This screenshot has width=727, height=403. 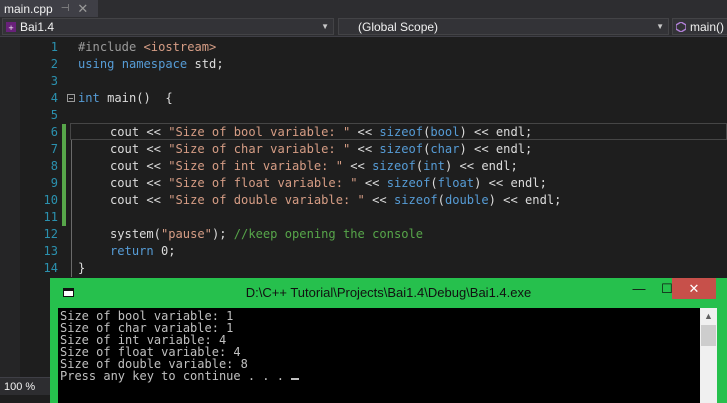 I want to click on member-dropdown: main(), so click(x=699, y=26).